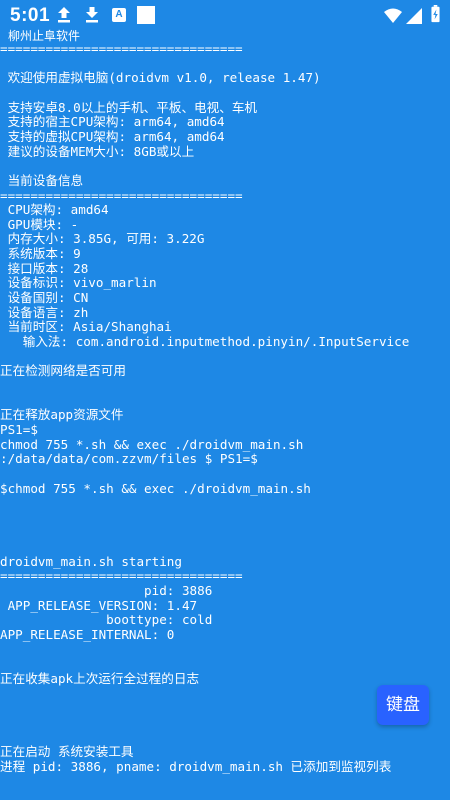 The width and height of the screenshot is (450, 800). I want to click on console-line: 正在启动 系统安装工具, so click(67, 752).